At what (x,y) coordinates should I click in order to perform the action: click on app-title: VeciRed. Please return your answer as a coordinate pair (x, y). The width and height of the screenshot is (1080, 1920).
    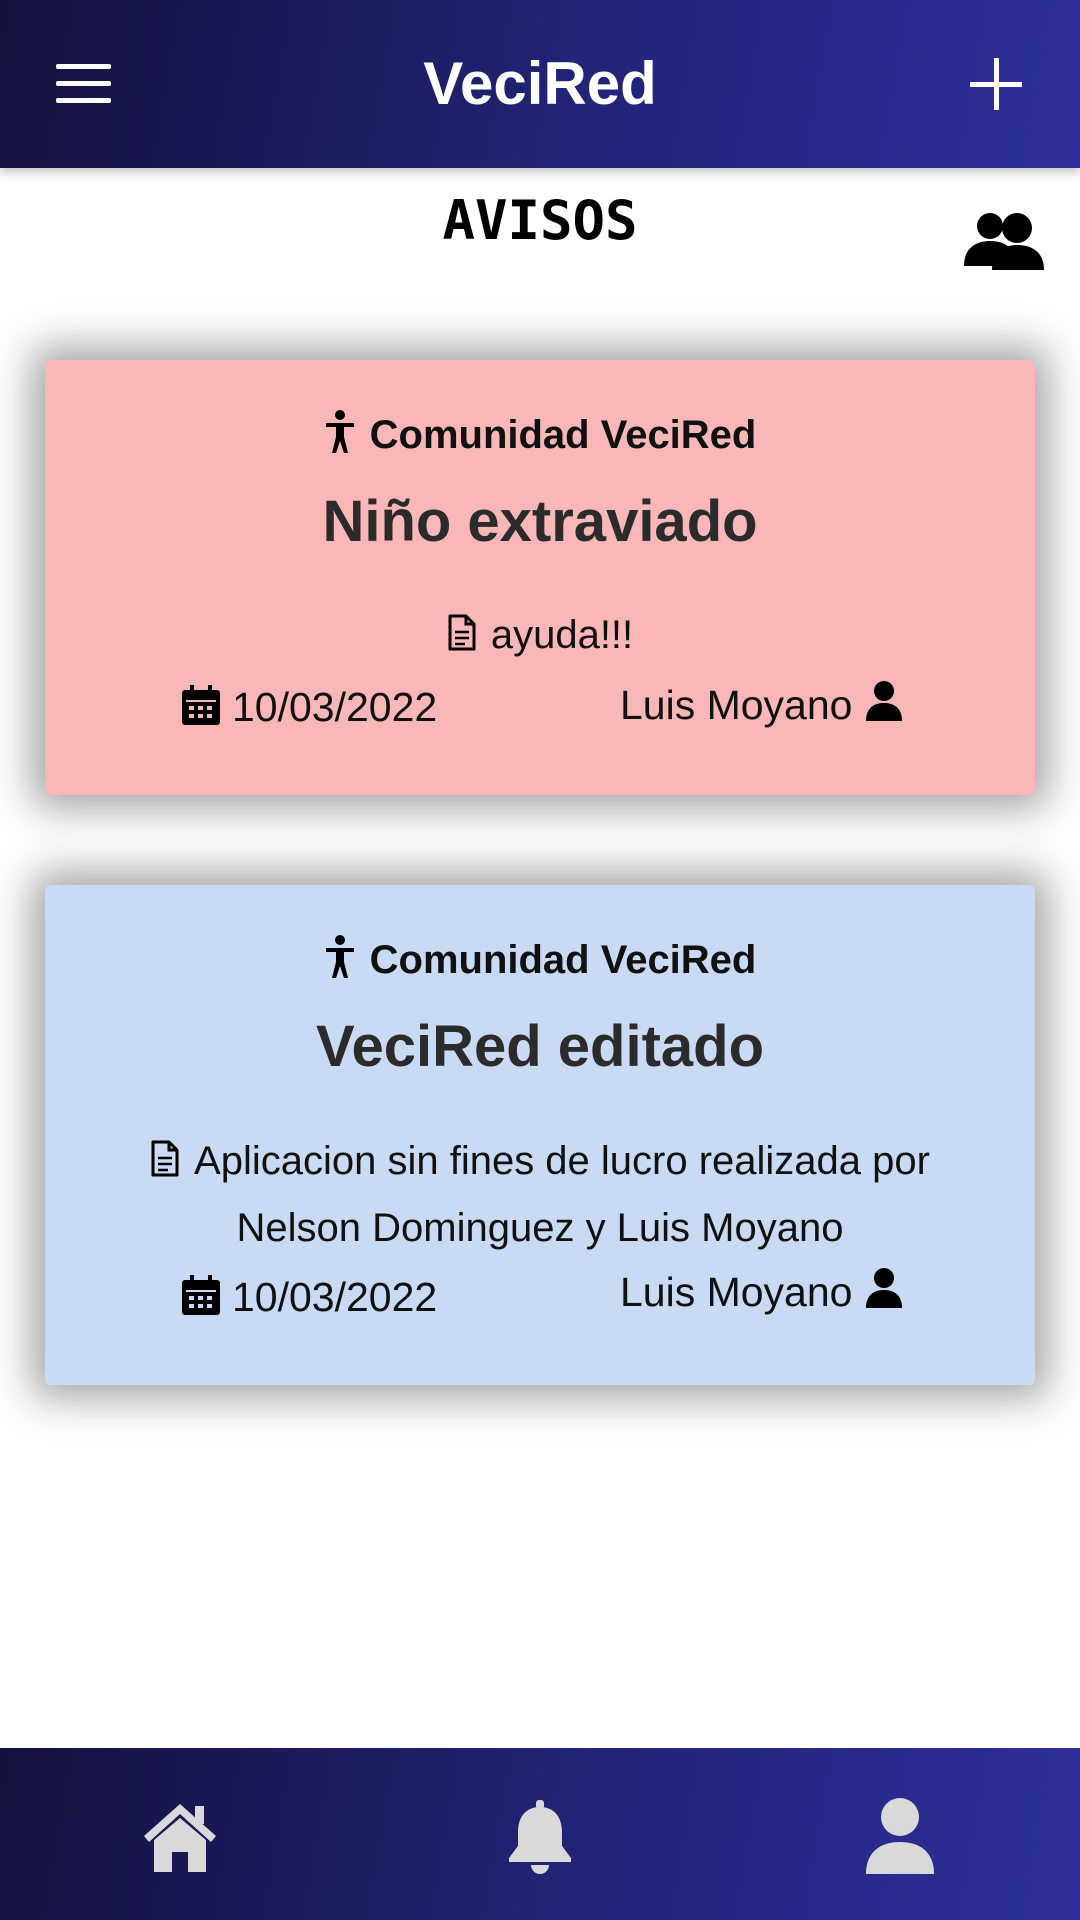
    Looking at the image, I should click on (540, 83).